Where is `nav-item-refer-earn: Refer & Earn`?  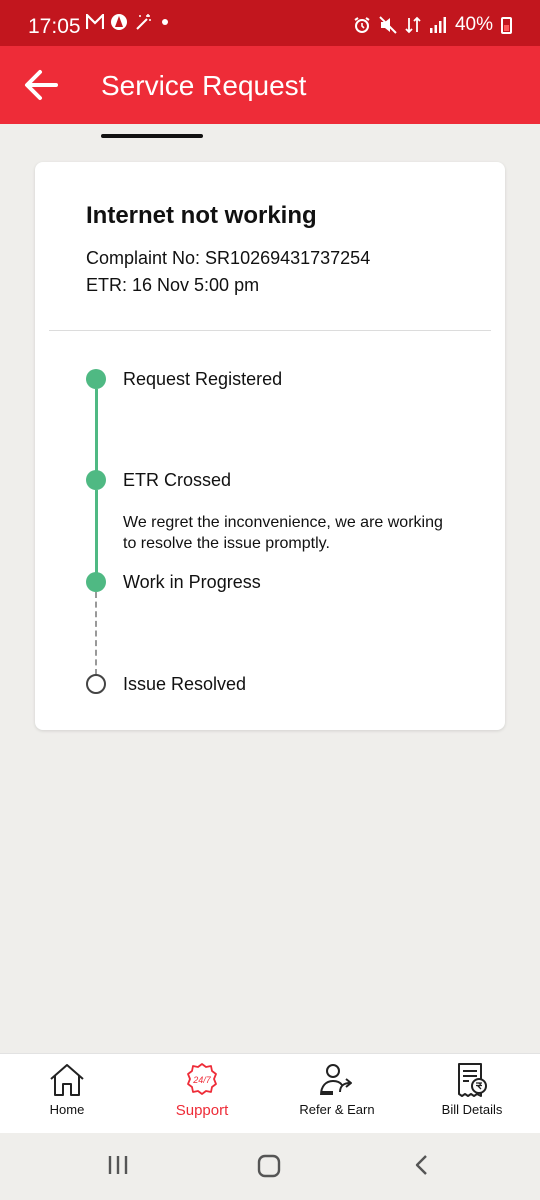
nav-item-refer-earn: Refer & Earn is located at coordinates (337, 1089).